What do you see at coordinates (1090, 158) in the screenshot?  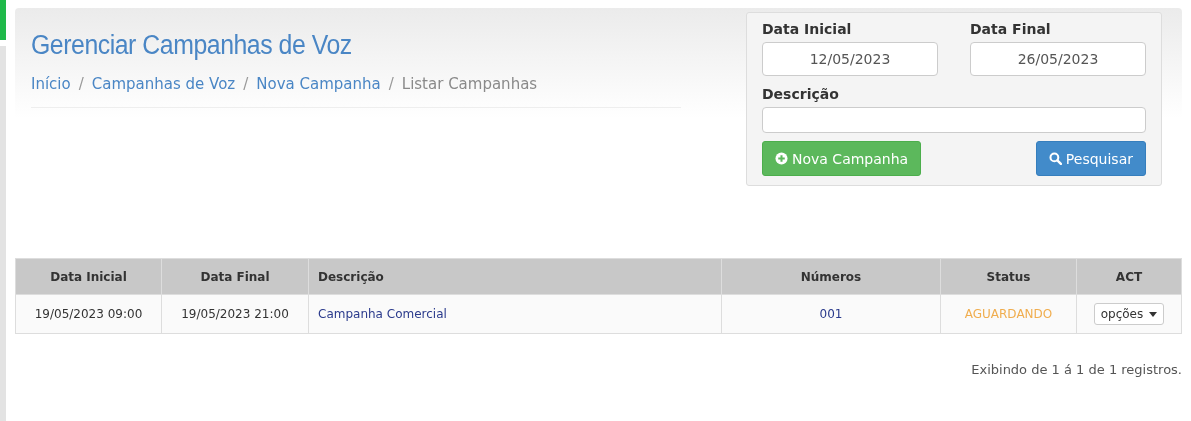 I see `search-button: Pesquisar` at bounding box center [1090, 158].